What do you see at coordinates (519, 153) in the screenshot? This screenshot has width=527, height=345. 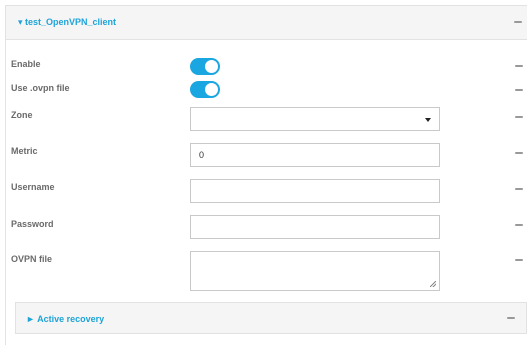 I see `metric-menu-icon` at bounding box center [519, 153].